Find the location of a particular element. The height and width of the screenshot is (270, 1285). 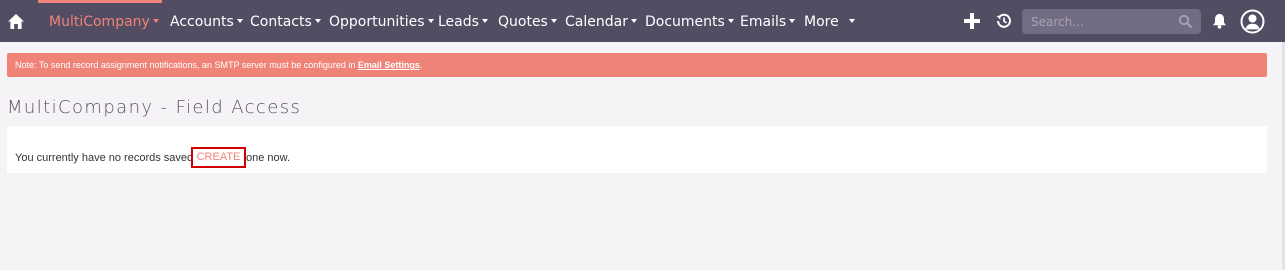

bell-icon is located at coordinates (1219, 21).